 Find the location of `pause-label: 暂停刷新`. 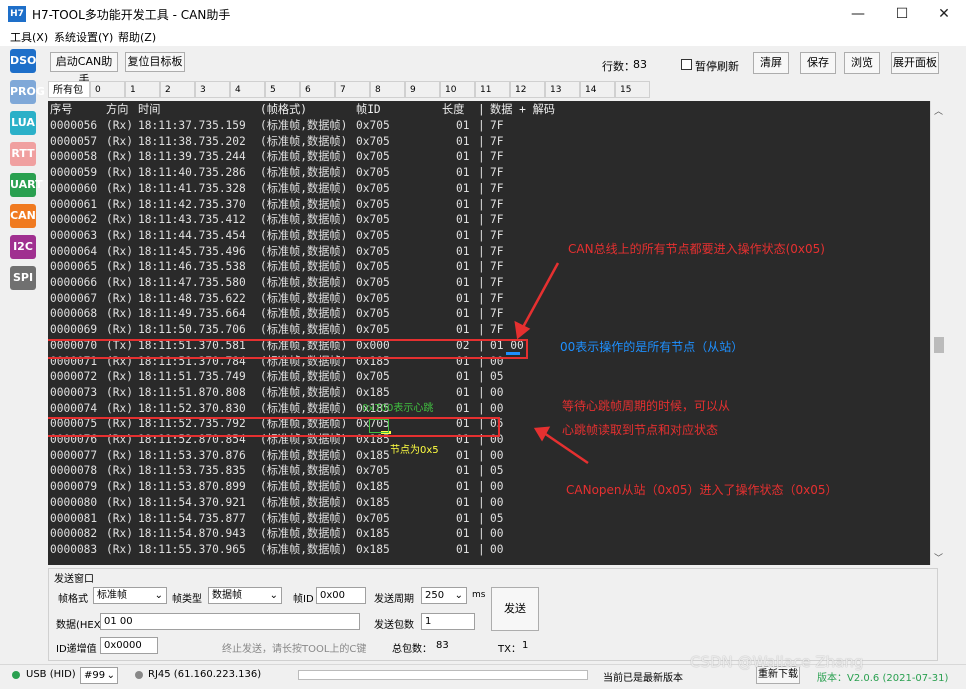

pause-label: 暂停刷新 is located at coordinates (717, 66).